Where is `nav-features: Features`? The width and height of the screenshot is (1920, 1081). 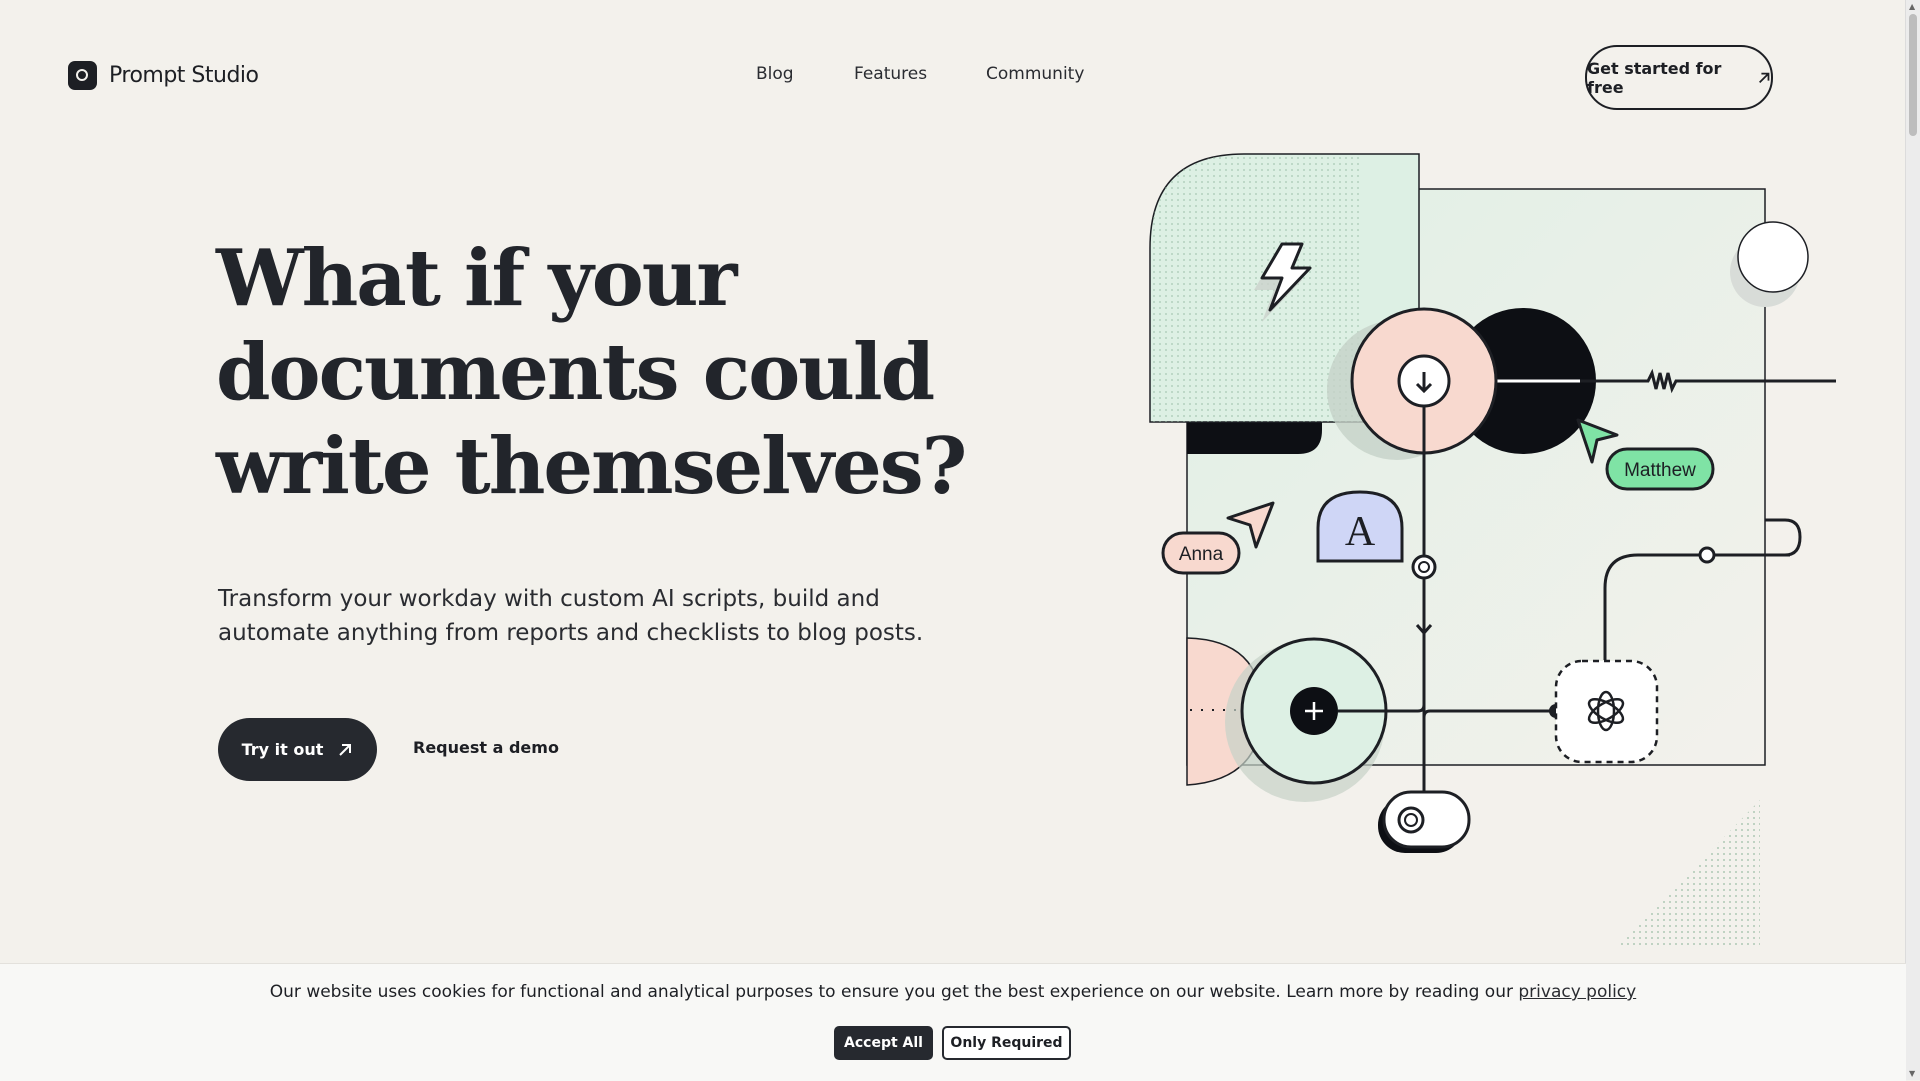 nav-features: Features is located at coordinates (890, 74).